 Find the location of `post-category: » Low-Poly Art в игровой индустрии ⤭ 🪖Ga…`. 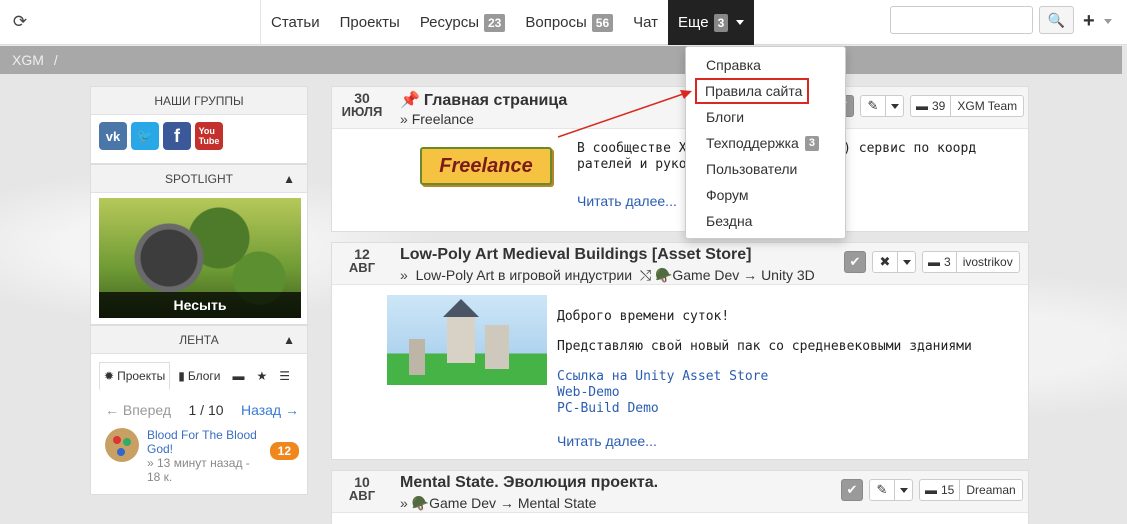

post-category: » Low-Poly Art в игровой индустрии ⤭ 🪖Ga… is located at coordinates (607, 275).